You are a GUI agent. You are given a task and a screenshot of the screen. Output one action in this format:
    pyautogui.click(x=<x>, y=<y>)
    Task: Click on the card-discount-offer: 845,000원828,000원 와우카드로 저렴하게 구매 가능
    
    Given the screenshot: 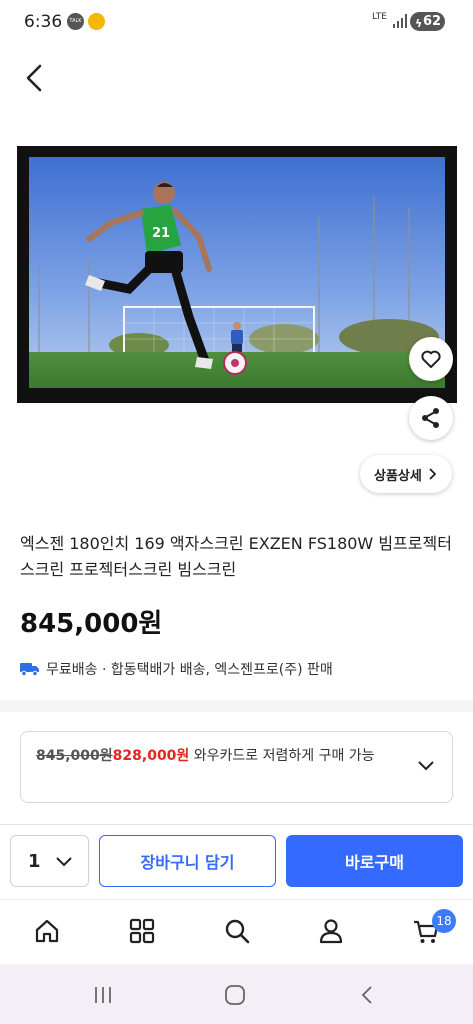 What is the action you would take?
    pyautogui.click(x=236, y=767)
    